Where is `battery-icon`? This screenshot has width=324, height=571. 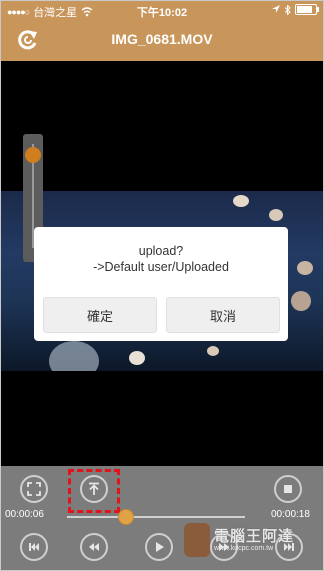 battery-icon is located at coordinates (307, 9).